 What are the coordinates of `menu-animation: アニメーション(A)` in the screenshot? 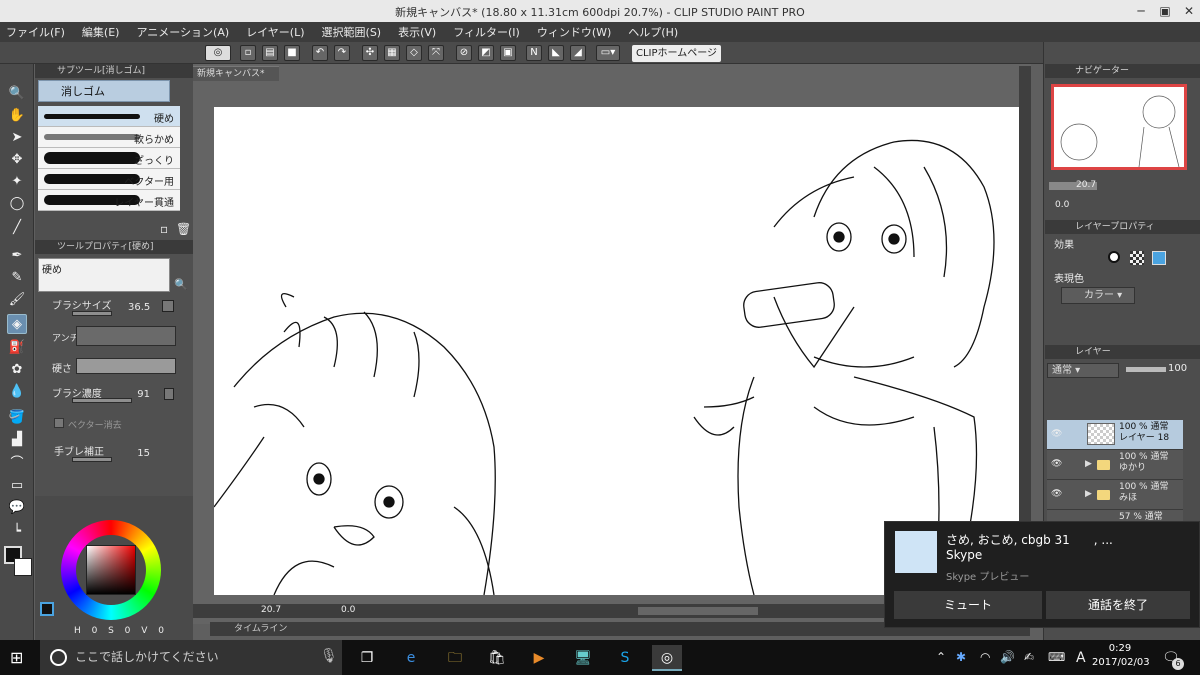 It's located at (182, 32).